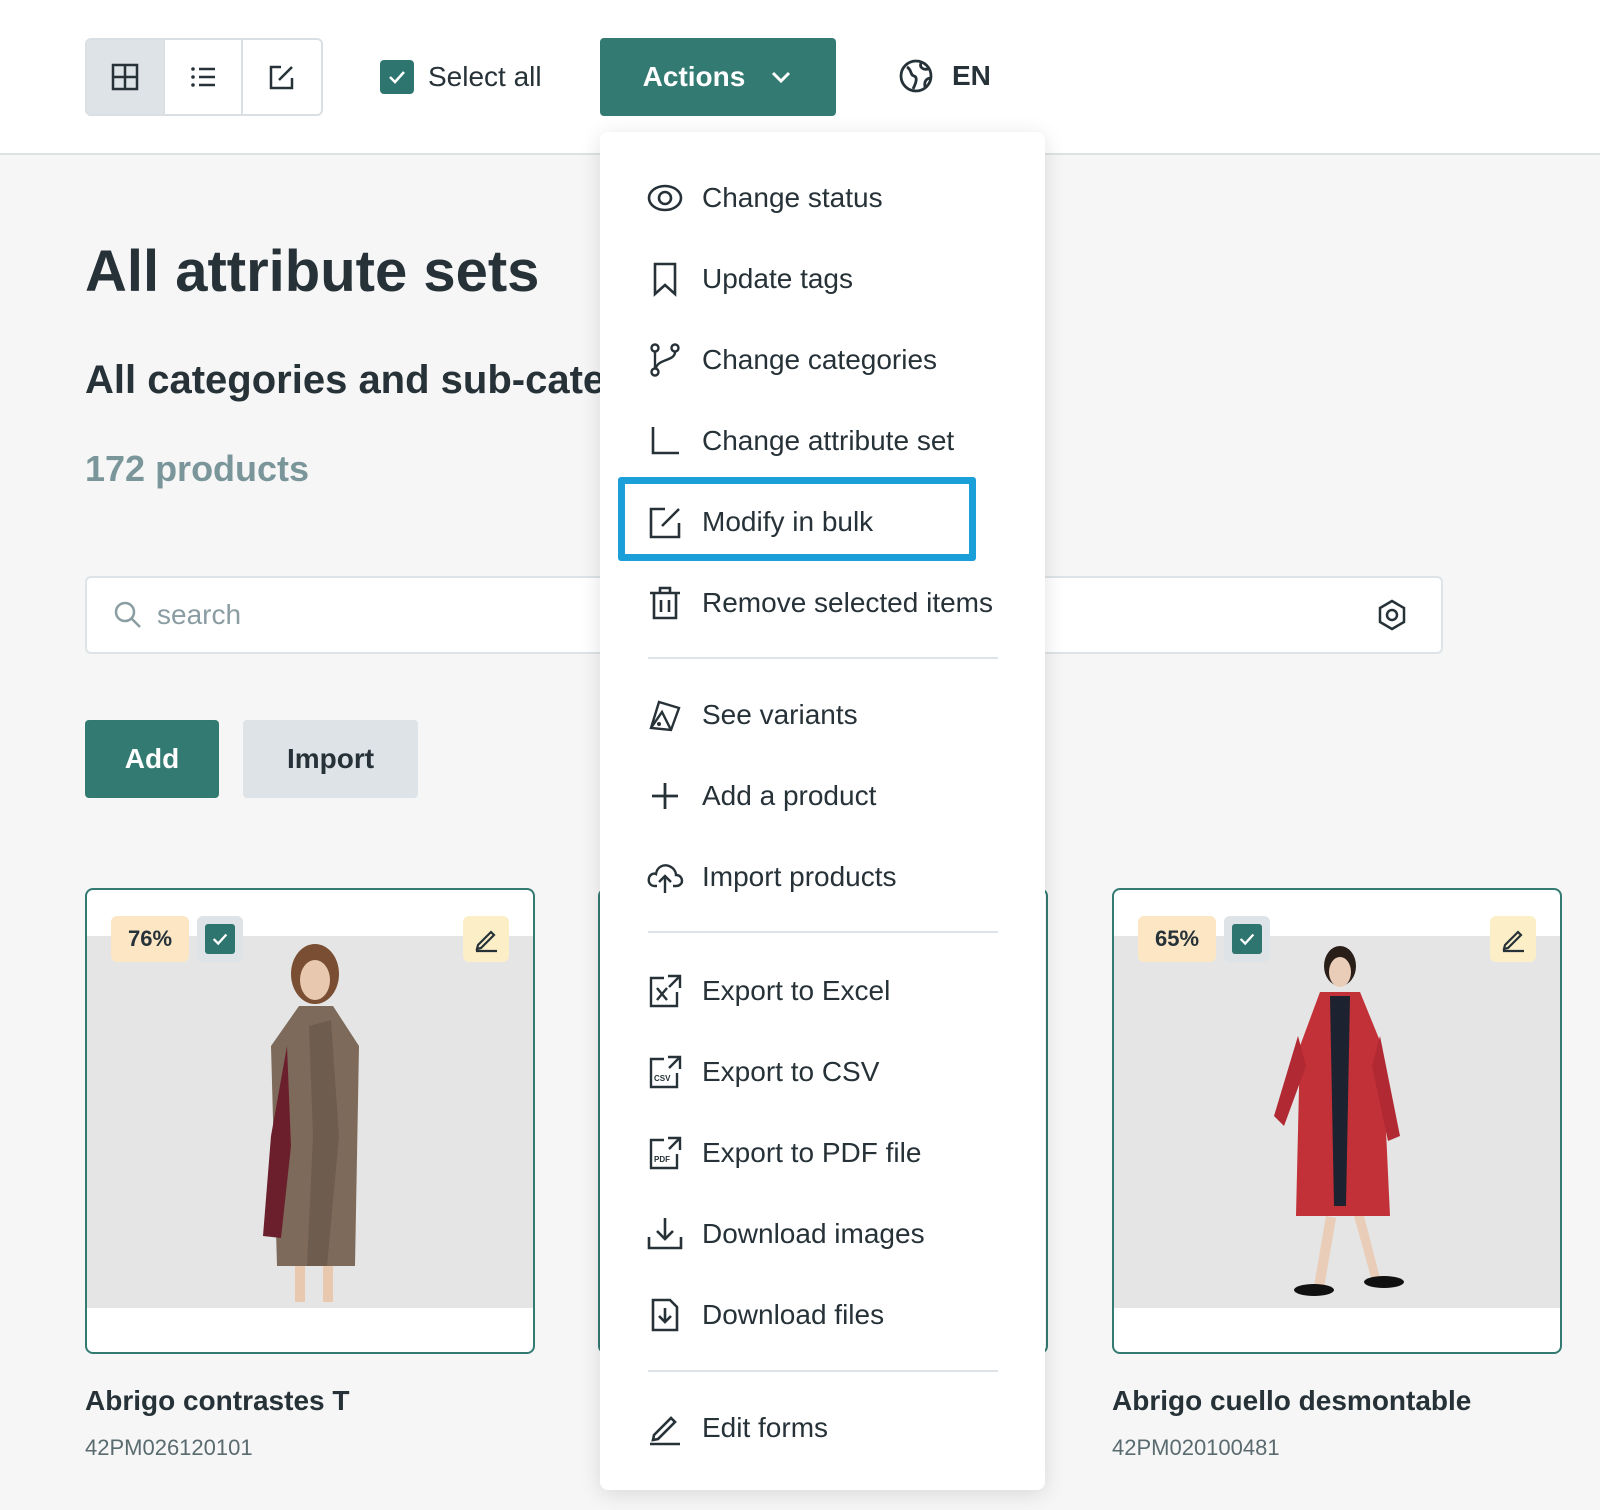 This screenshot has height=1510, width=1600. Describe the element at coordinates (781, 77) in the screenshot. I see `chevron-down-icon` at that location.